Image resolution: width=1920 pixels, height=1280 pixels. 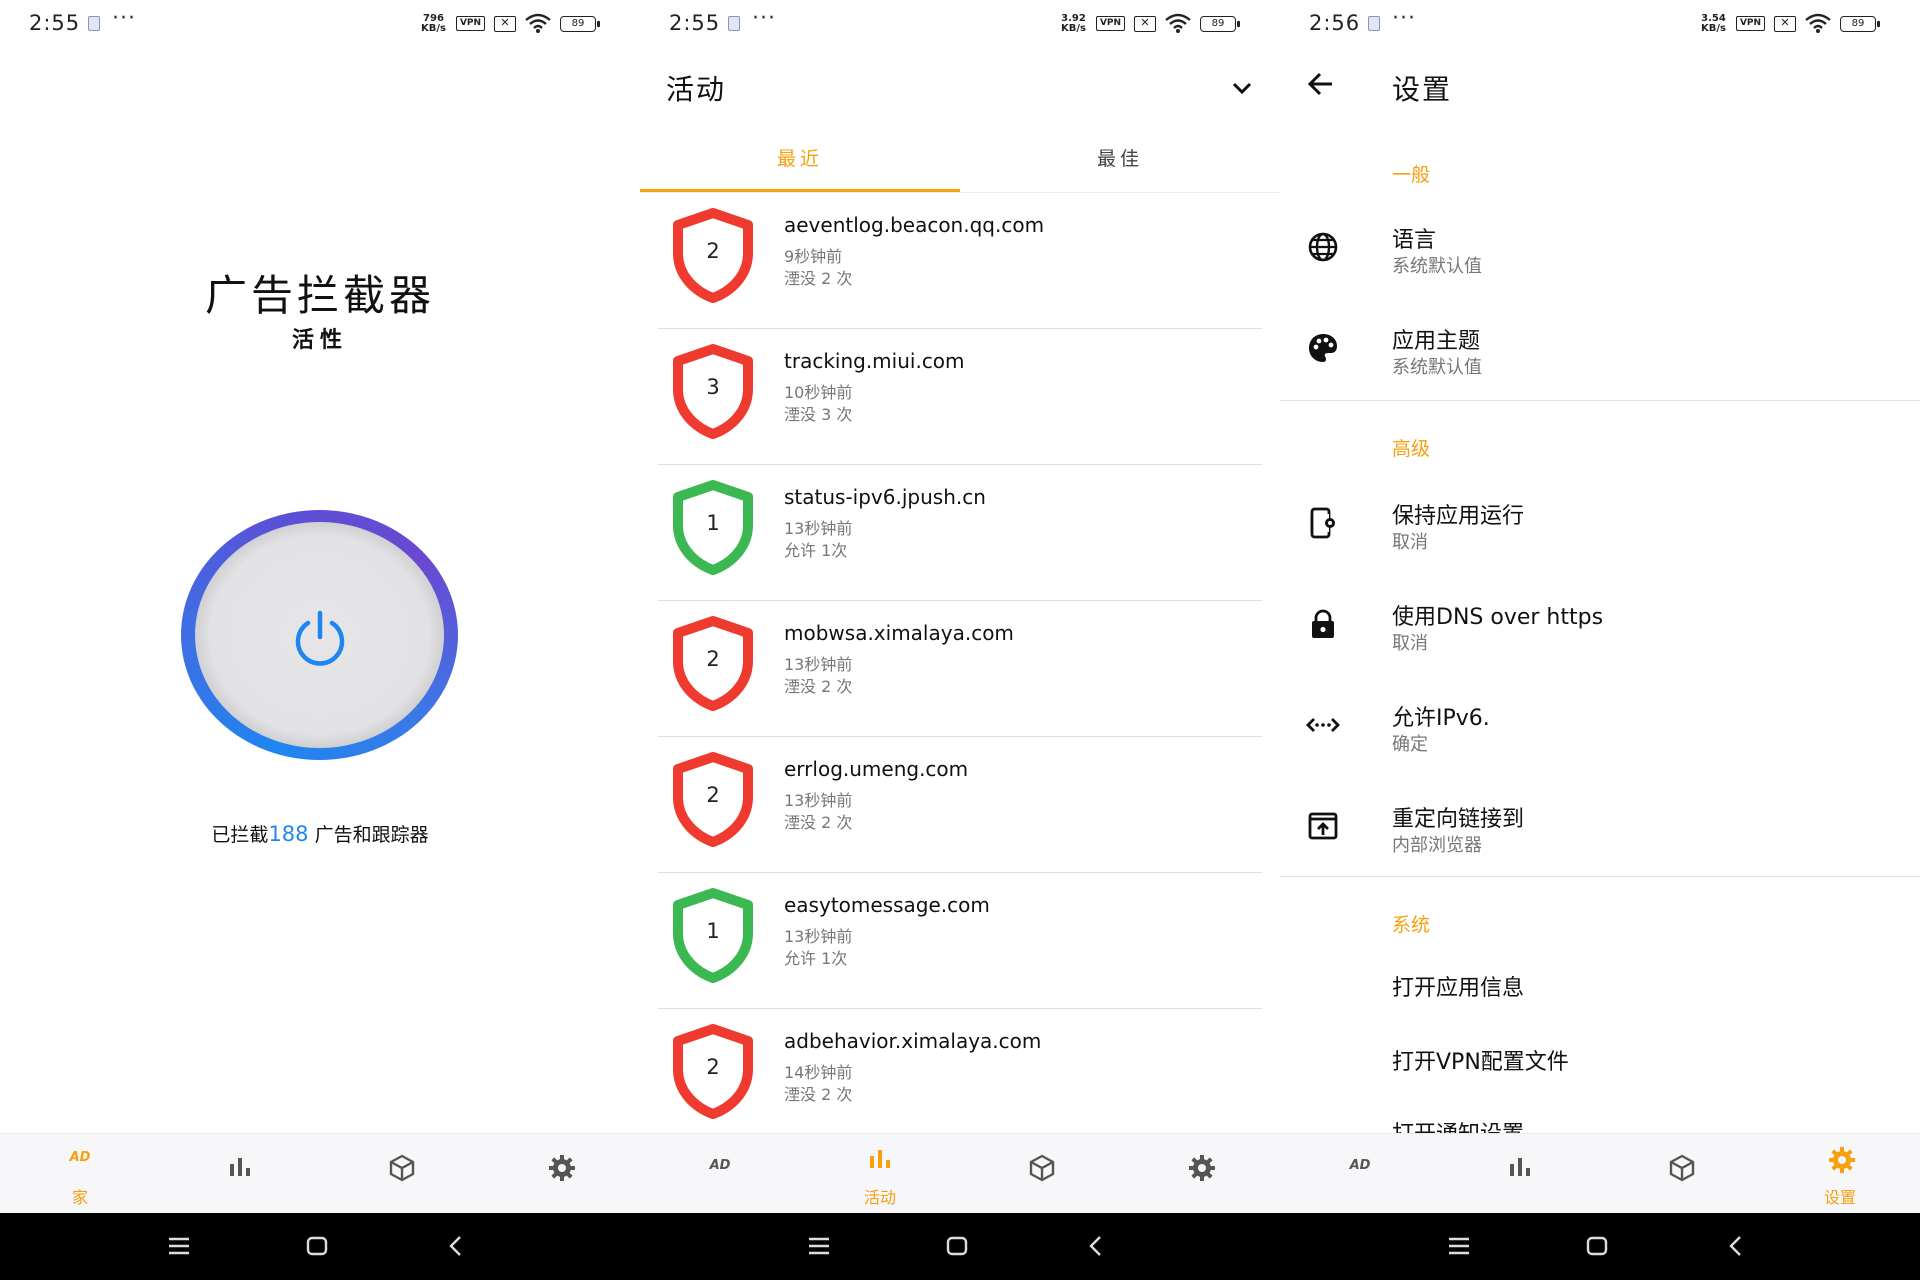 What do you see at coordinates (1322, 523) in the screenshot?
I see `phone-settings-icon` at bounding box center [1322, 523].